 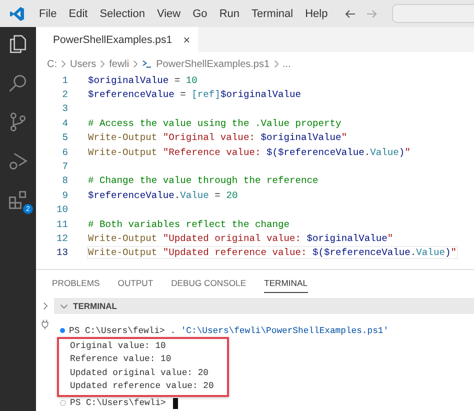 What do you see at coordinates (61, 224) in the screenshot?
I see `line-number: 11` at bounding box center [61, 224].